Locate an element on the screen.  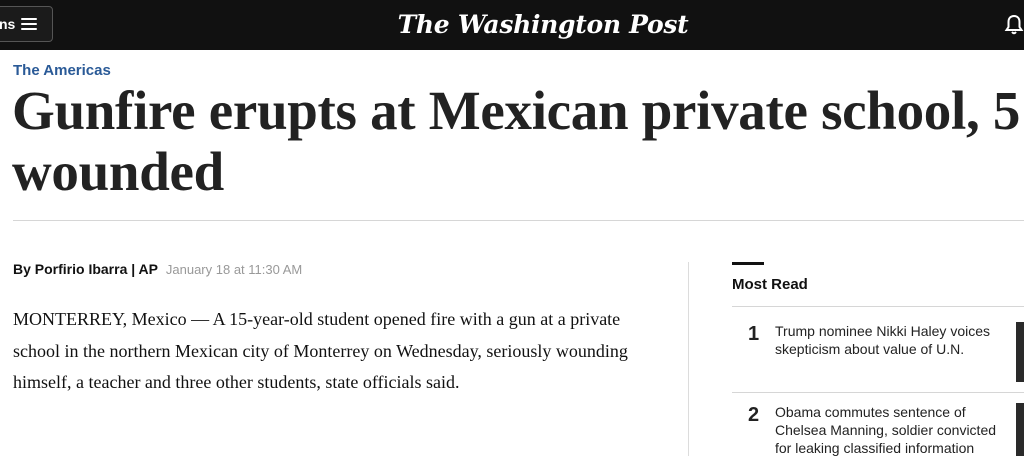
most-read-number: 2 is located at coordinates (754, 415).